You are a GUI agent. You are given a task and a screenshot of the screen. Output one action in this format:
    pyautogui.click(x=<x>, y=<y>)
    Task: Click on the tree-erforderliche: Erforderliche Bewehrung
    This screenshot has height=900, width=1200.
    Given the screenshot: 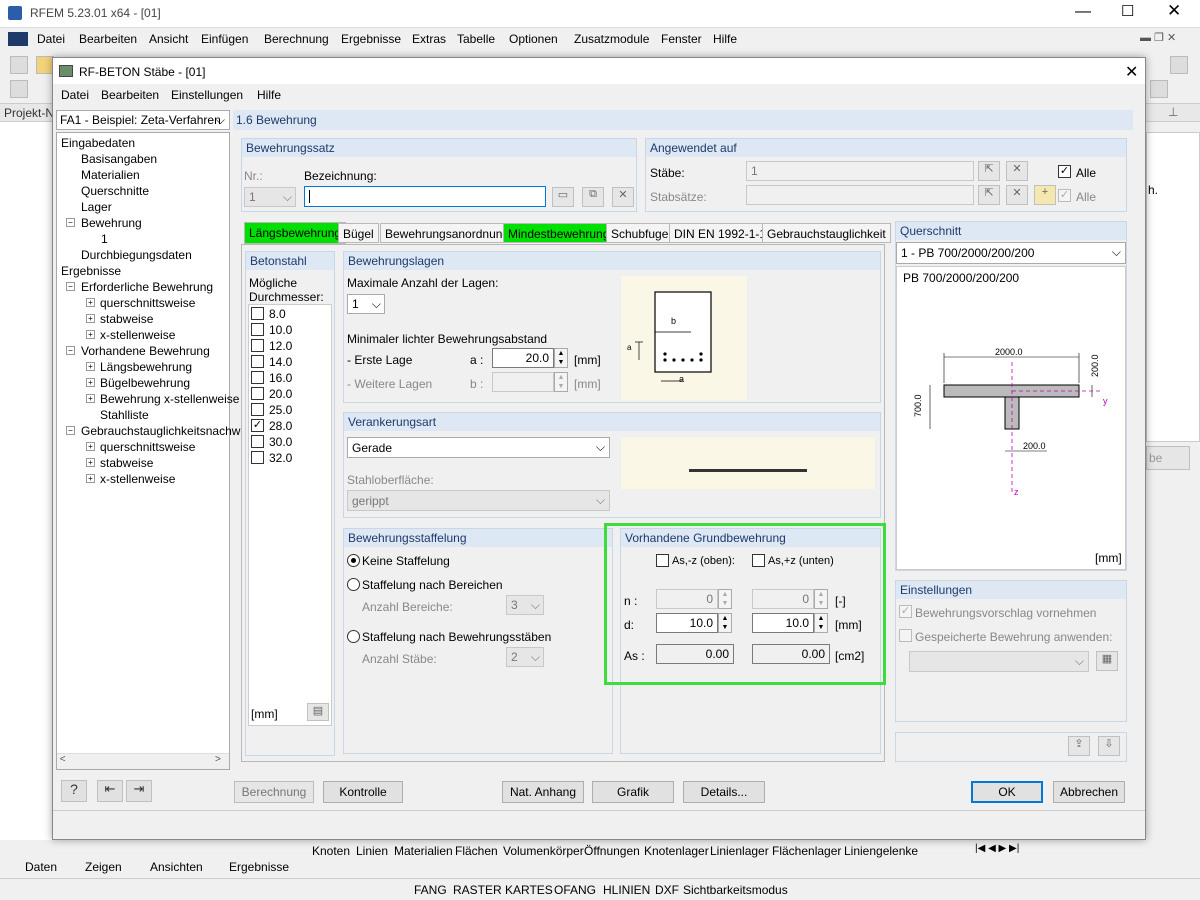 What is the action you would take?
    pyautogui.click(x=147, y=287)
    